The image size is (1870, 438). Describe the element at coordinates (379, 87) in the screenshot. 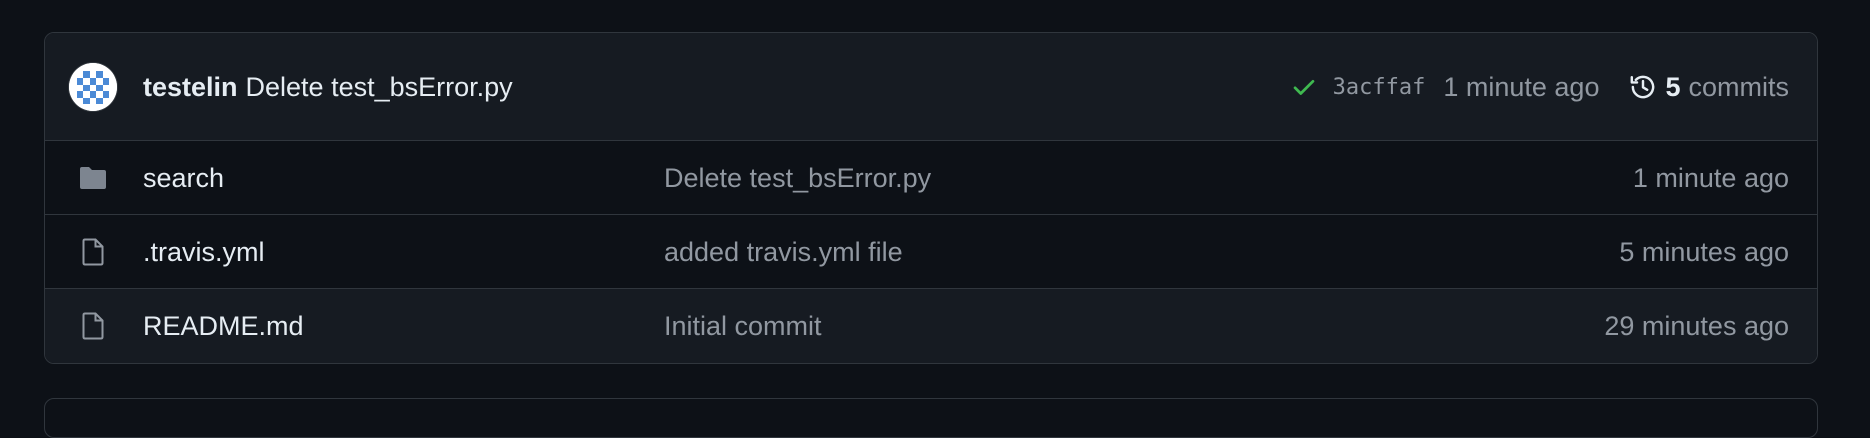

I see `commit-message-link: Delete test_bsError.py` at that location.